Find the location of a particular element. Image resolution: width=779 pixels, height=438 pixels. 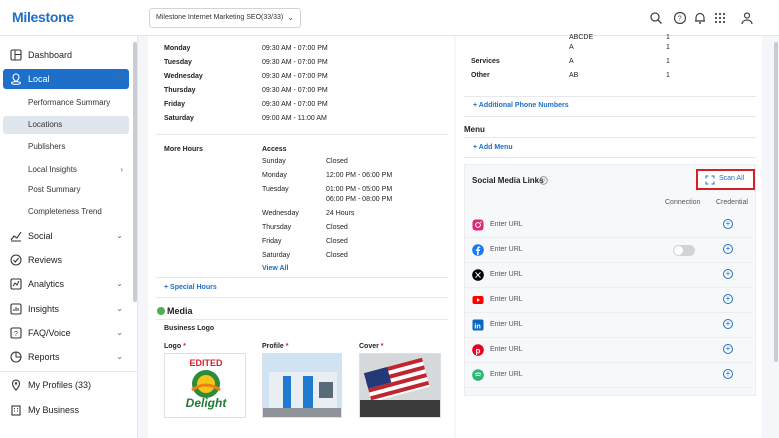

sidebar-subitem-local-insights: Local Insights › is located at coordinates (66, 170).